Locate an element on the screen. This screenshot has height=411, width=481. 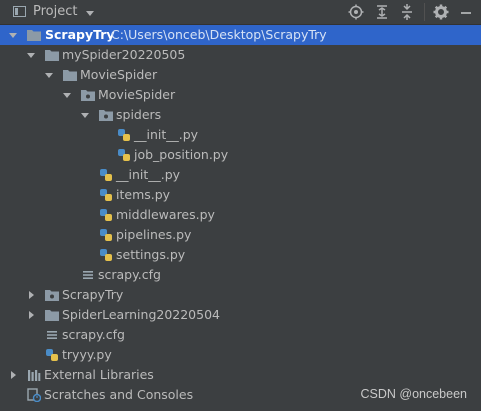
project-header: Project is located at coordinates (240, 12).